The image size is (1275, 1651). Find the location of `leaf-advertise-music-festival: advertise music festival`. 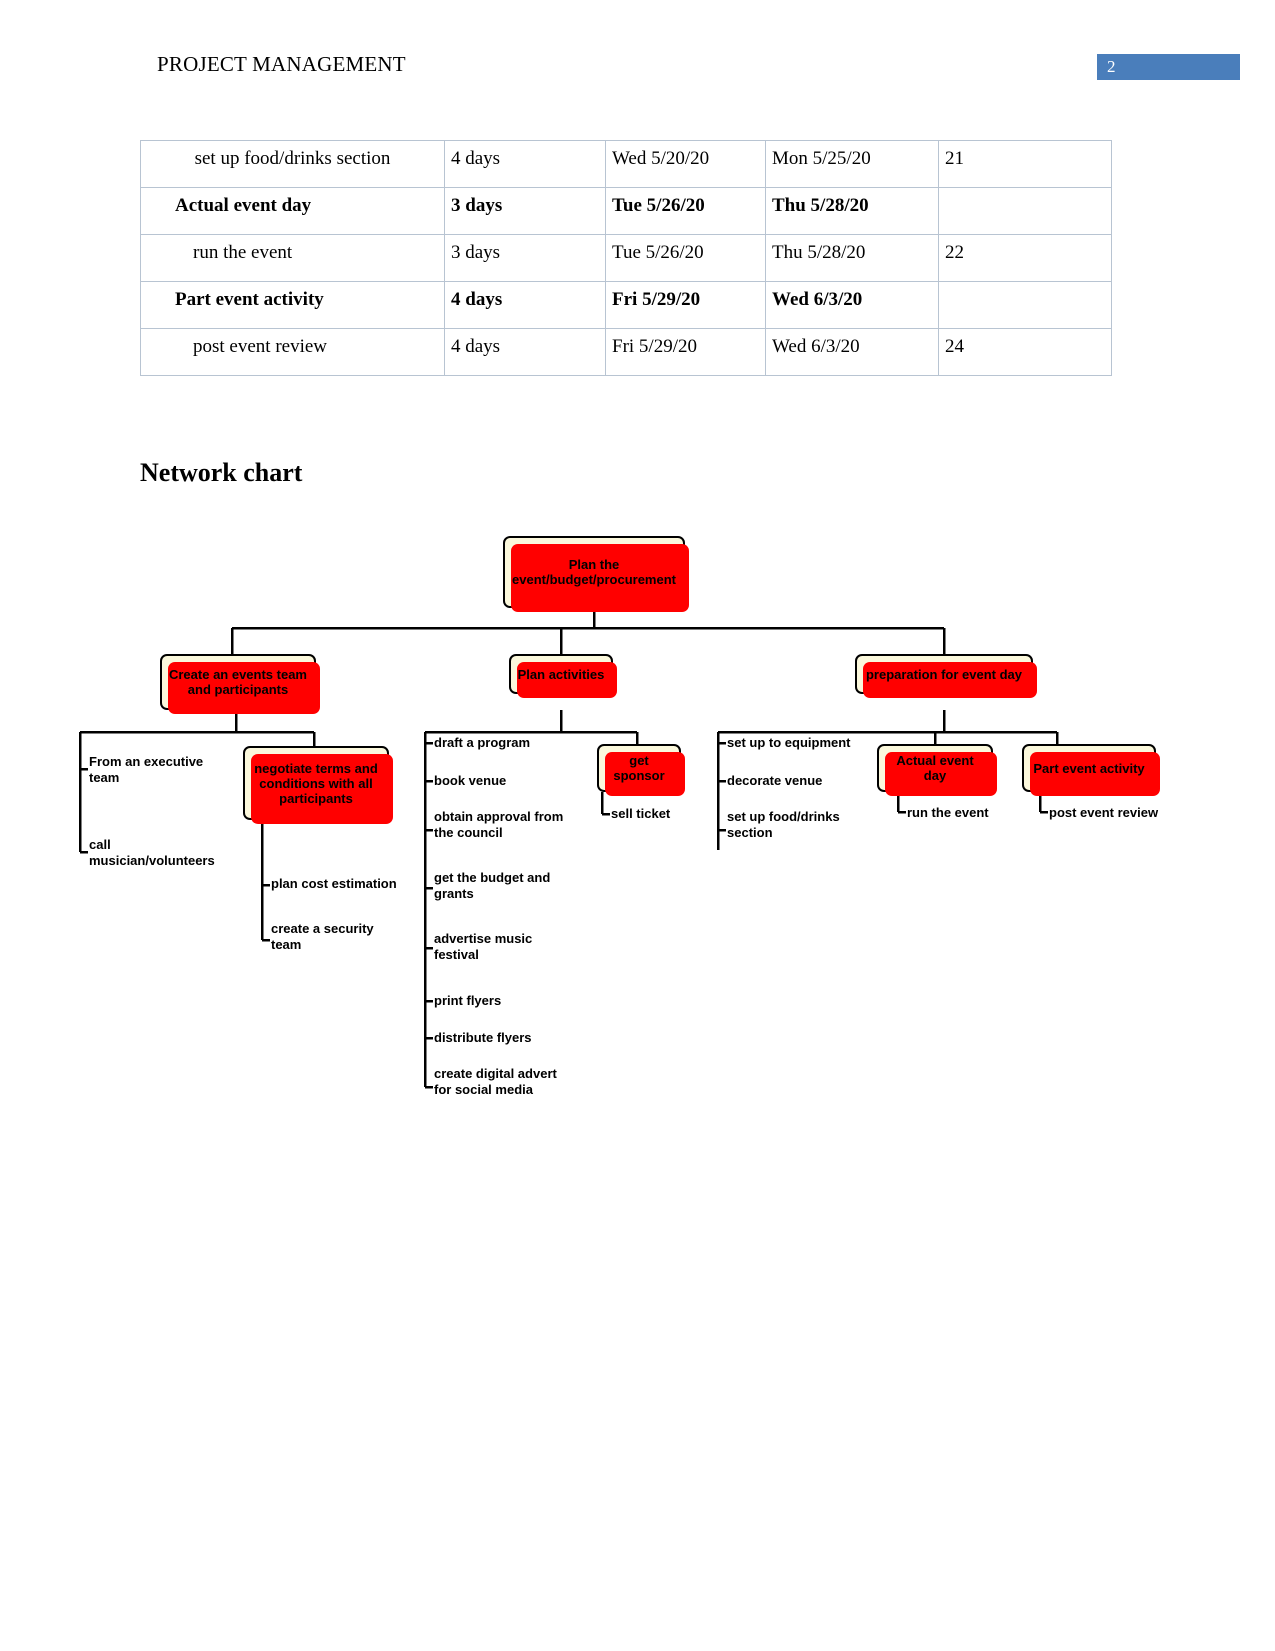

leaf-advertise-music-festival: advertise music festival is located at coordinates (483, 946).